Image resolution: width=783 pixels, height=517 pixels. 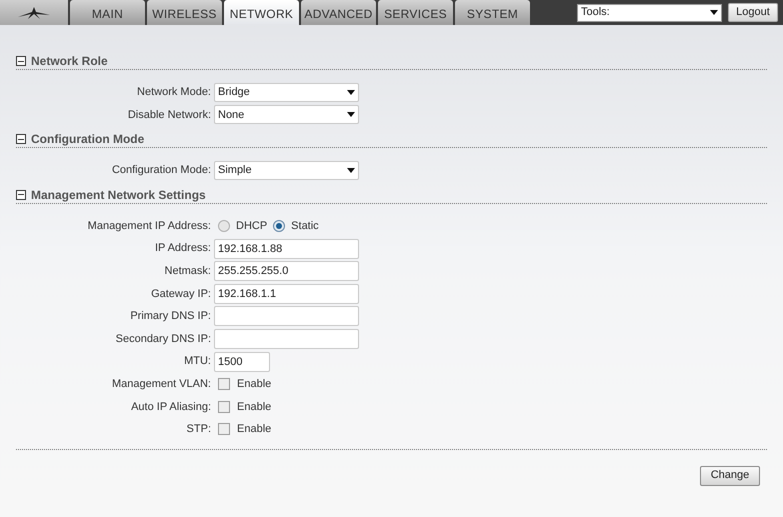 I want to click on input-field: 192.168.1.88, so click(x=286, y=248).